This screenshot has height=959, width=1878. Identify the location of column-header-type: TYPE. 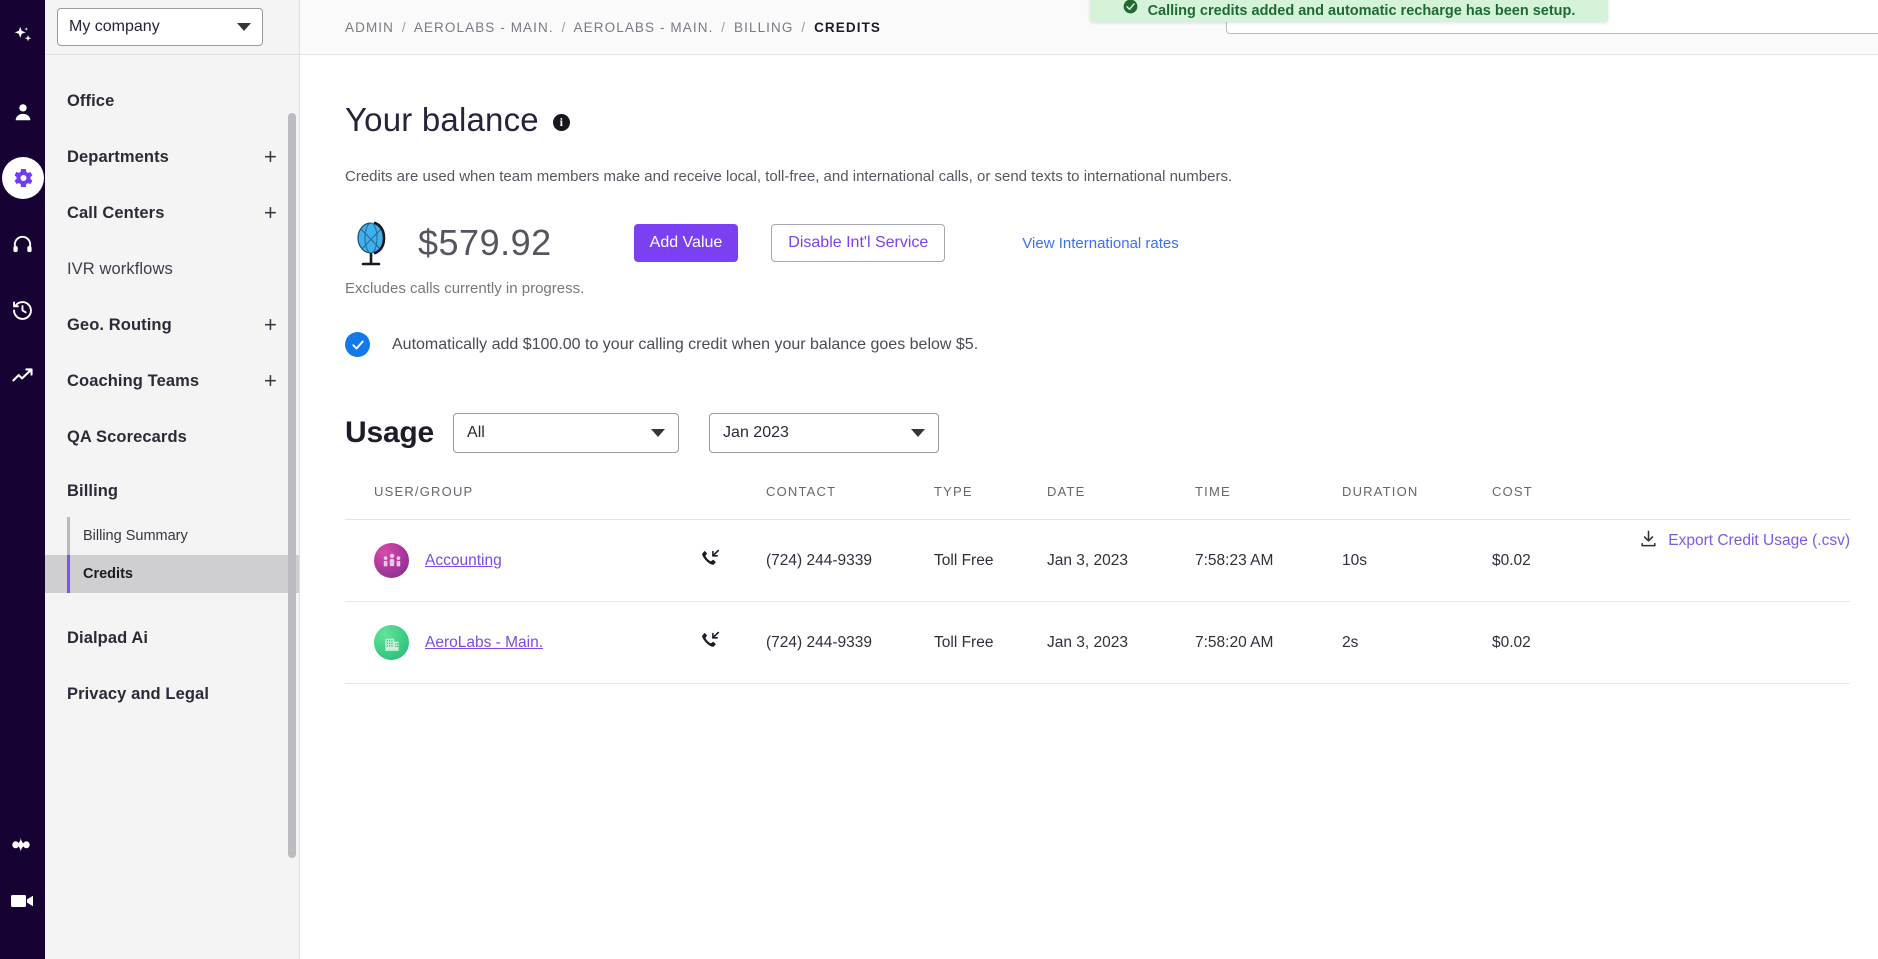
(990, 502).